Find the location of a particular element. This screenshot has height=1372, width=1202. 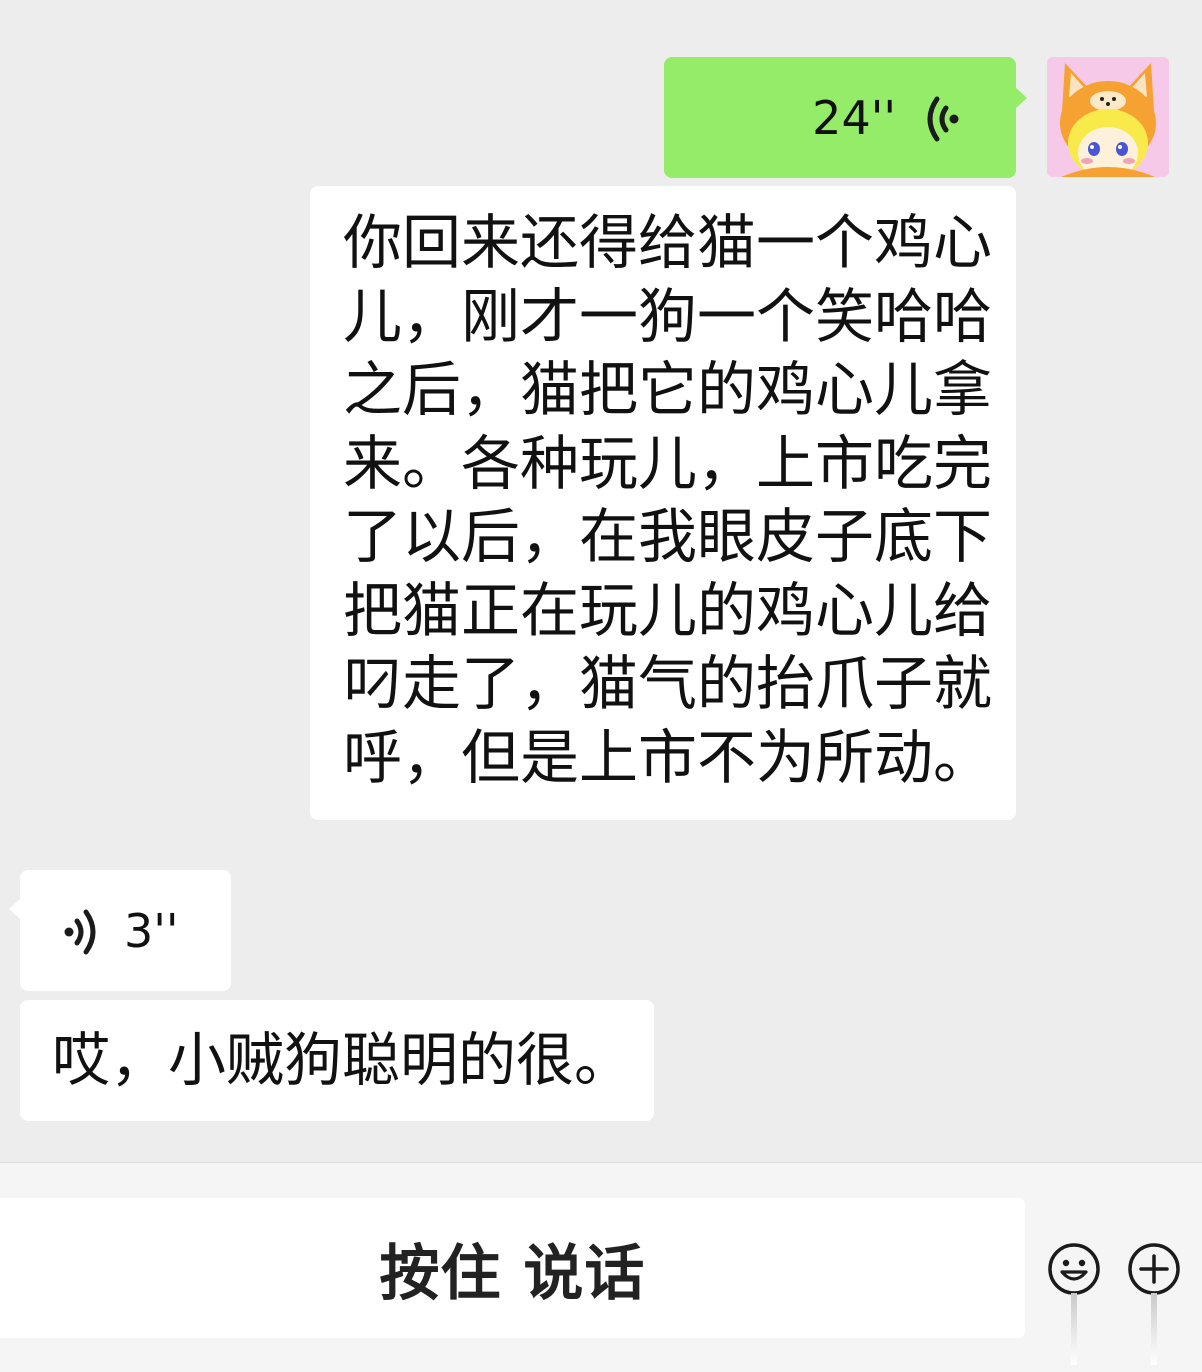

emoji-button is located at coordinates (1074, 1269).